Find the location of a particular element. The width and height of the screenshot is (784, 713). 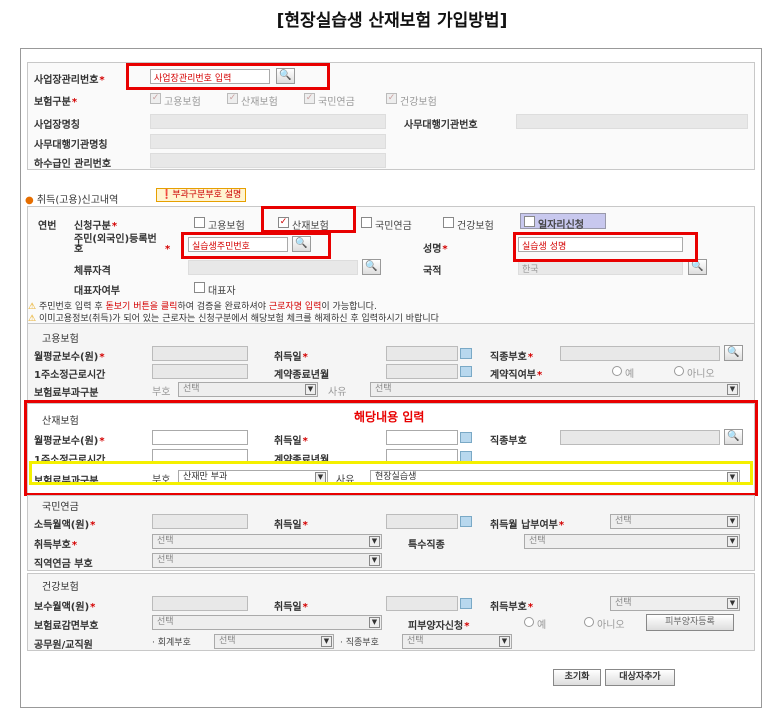

biz-name-field is located at coordinates (268, 121).